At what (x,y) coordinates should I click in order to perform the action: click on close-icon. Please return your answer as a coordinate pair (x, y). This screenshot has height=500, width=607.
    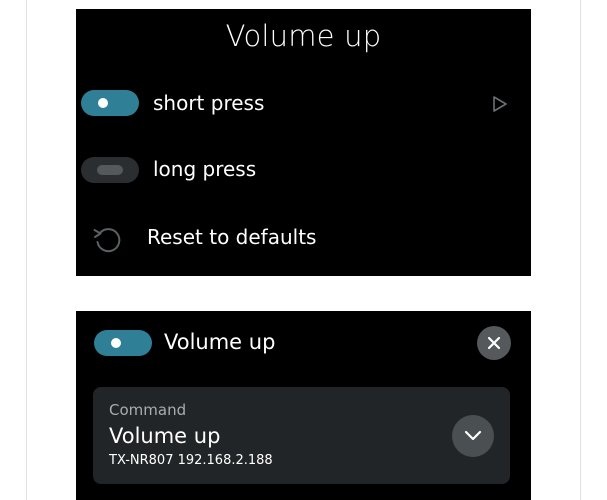
    Looking at the image, I should click on (494, 343).